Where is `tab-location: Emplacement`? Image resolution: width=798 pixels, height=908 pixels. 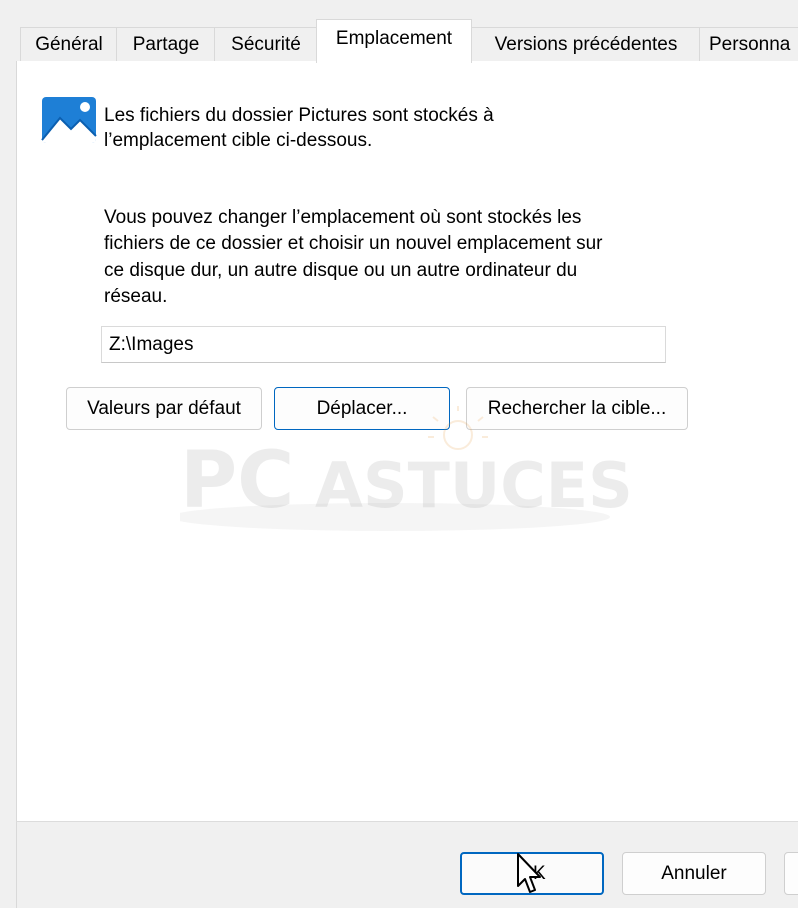 tab-location: Emplacement is located at coordinates (394, 41).